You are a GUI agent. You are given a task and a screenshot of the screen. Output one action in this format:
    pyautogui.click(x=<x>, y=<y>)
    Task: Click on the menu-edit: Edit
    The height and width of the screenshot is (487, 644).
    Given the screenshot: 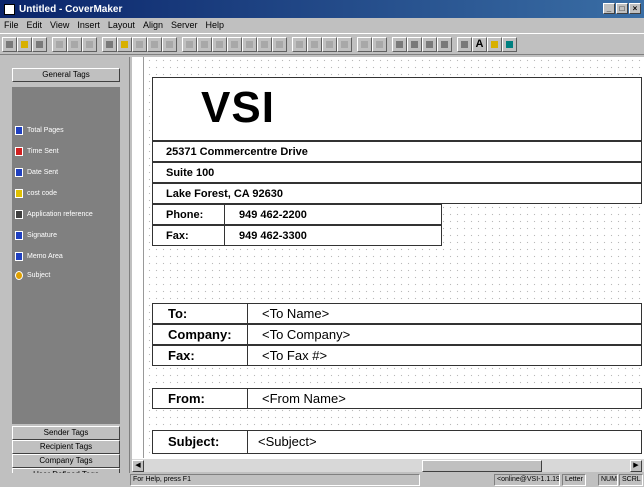 What is the action you would take?
    pyautogui.click(x=35, y=25)
    